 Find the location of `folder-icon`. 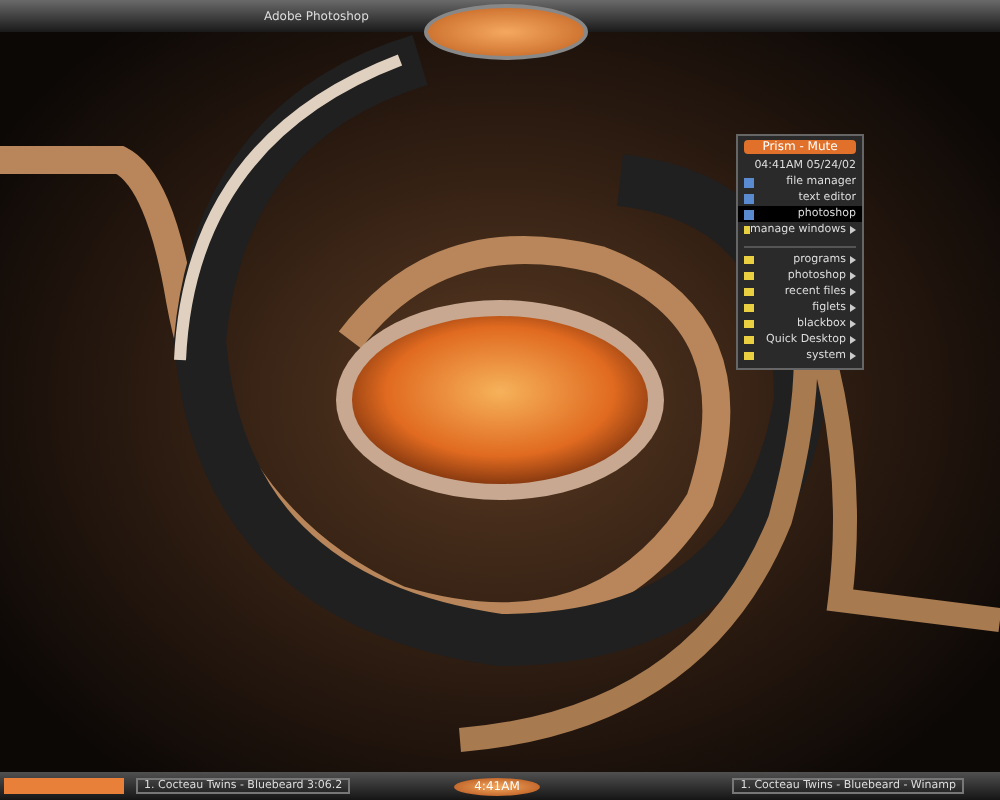

folder-icon is located at coordinates (747, 230).